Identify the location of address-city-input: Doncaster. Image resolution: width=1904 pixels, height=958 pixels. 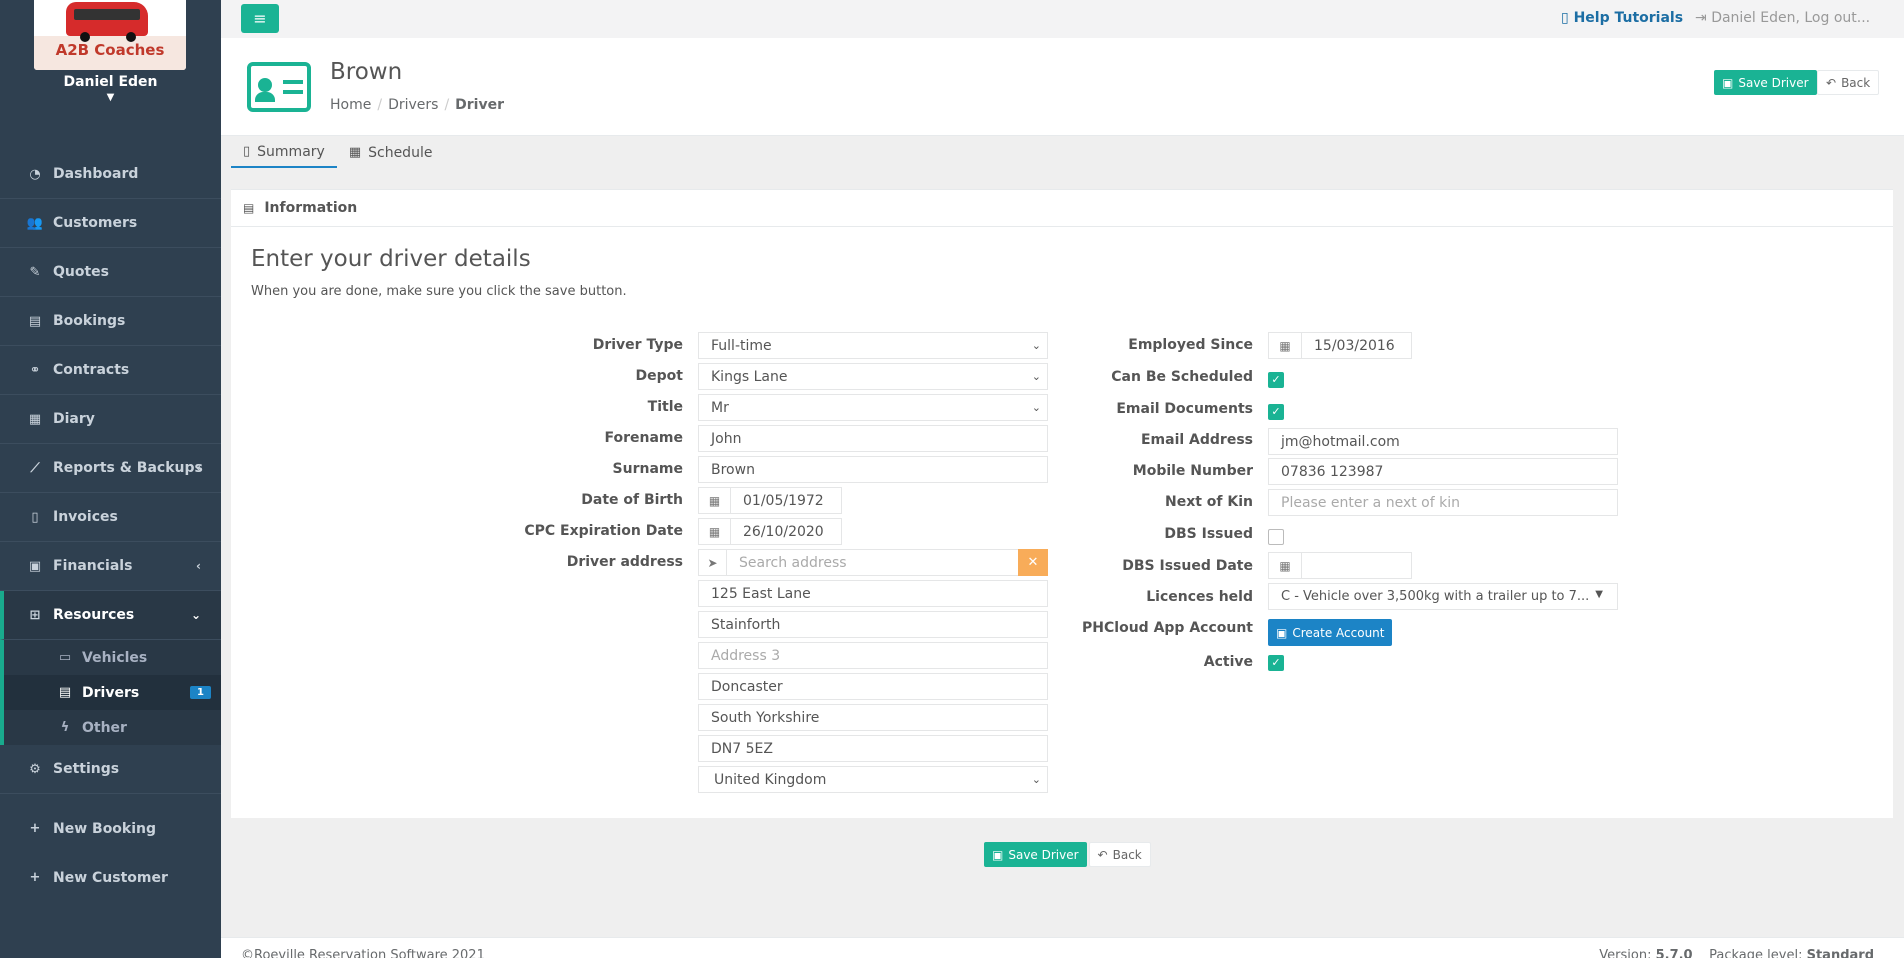
(873, 686).